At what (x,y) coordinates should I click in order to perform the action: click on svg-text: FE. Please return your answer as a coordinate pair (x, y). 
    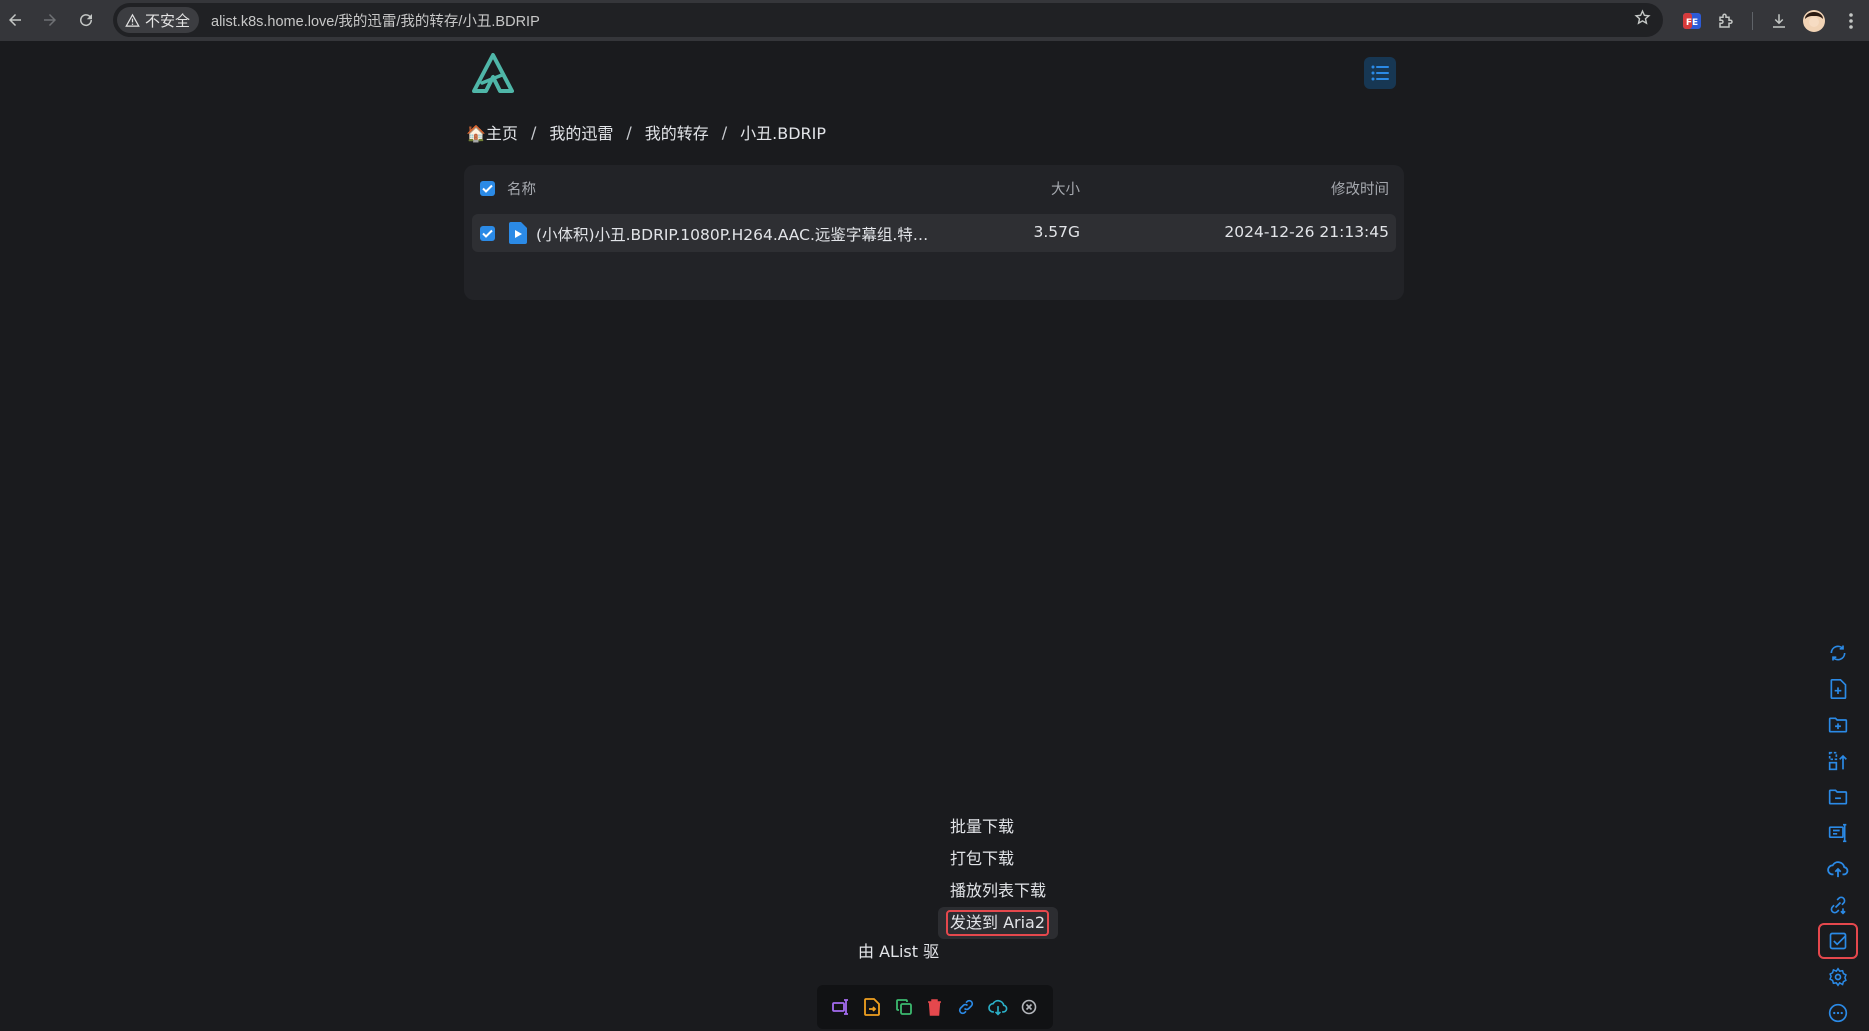
    Looking at the image, I should click on (1692, 23).